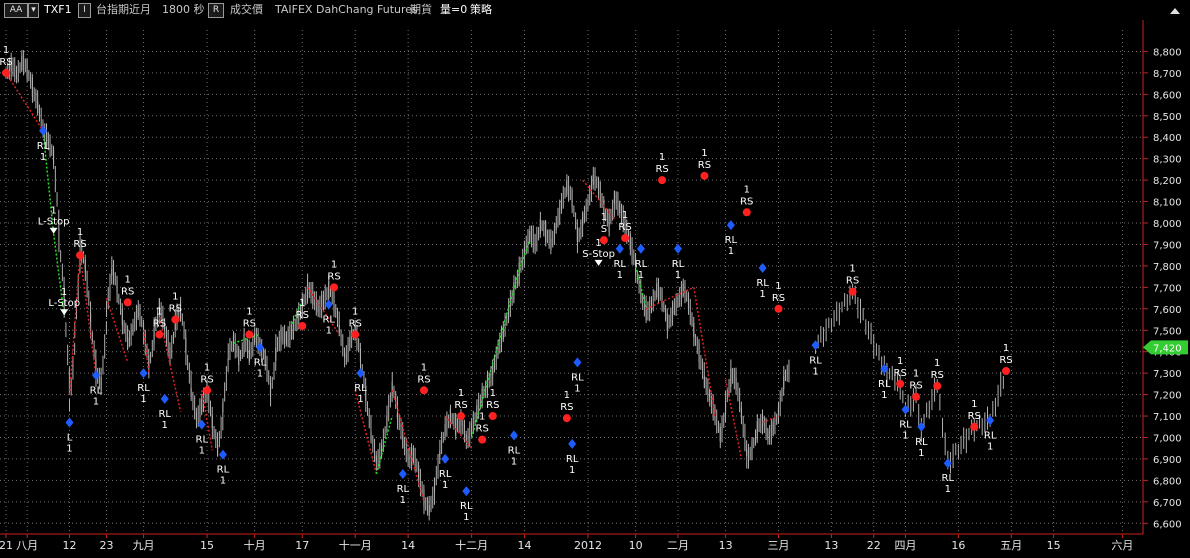 This screenshot has width=1190, height=558. I want to click on strategy-label: 策略, so click(481, 10).